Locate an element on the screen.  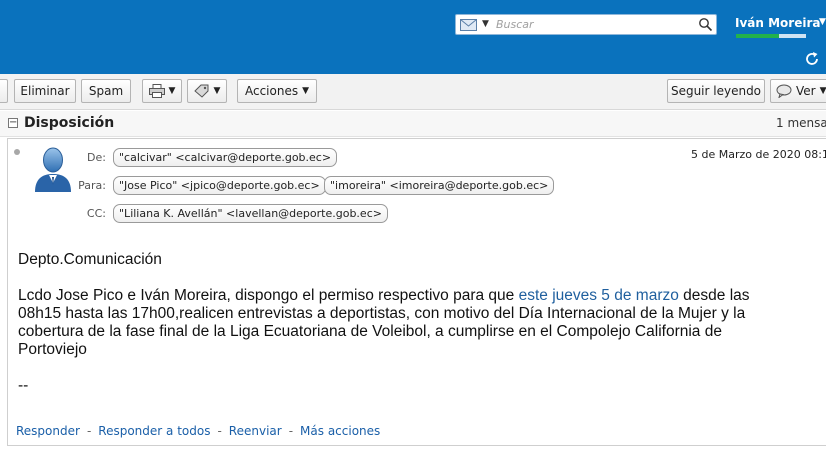
continue-reading-label: Seguir leyendo is located at coordinates (716, 91).